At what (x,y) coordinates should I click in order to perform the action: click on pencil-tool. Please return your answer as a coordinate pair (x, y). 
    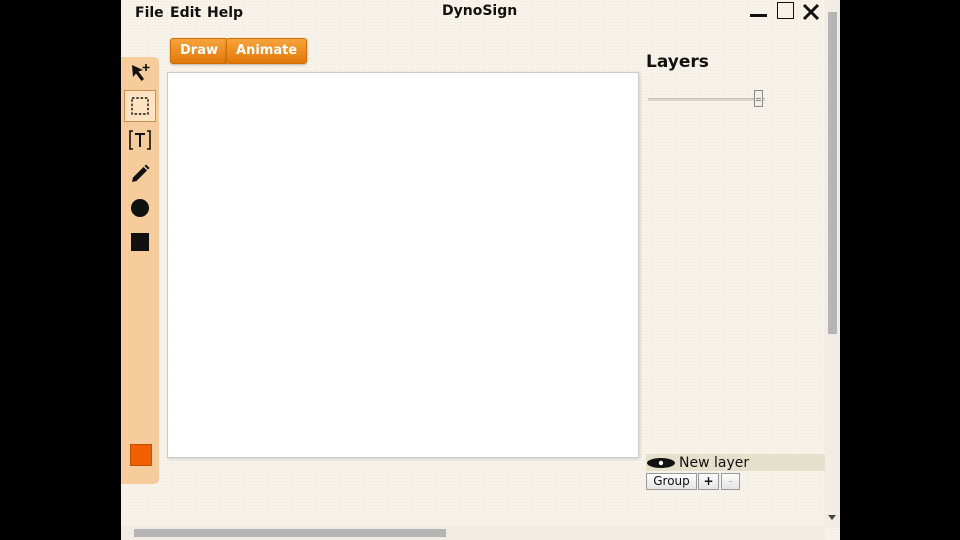
    Looking at the image, I should click on (140, 174).